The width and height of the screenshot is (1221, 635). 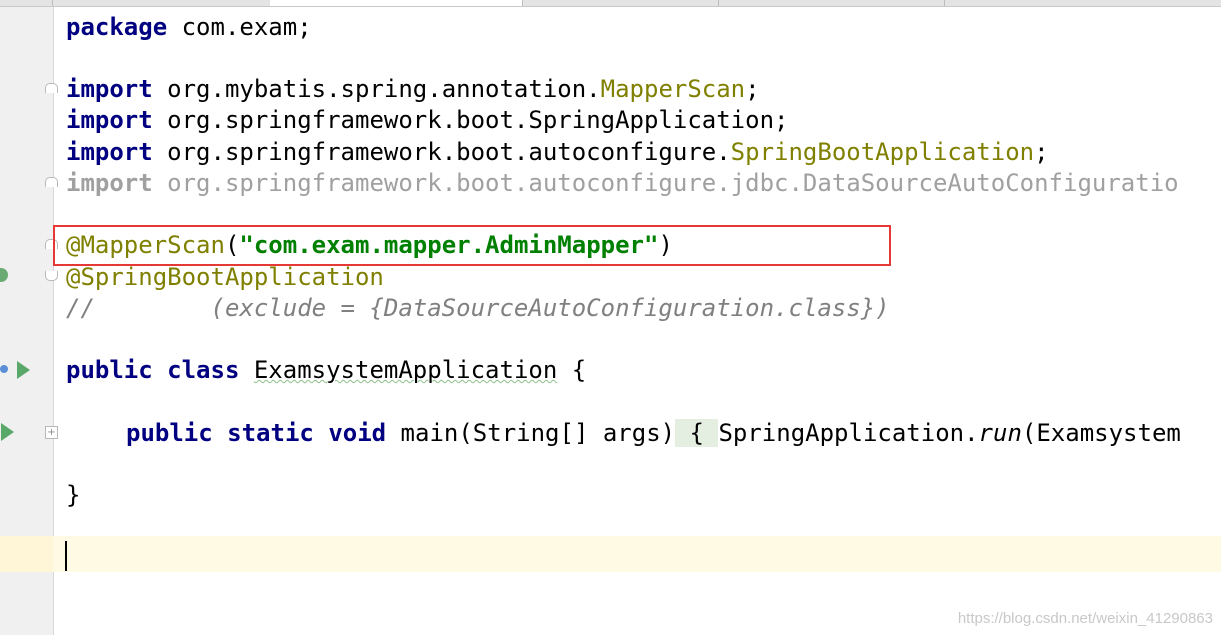 What do you see at coordinates (51, 88) in the screenshot?
I see `fold-open-icon` at bounding box center [51, 88].